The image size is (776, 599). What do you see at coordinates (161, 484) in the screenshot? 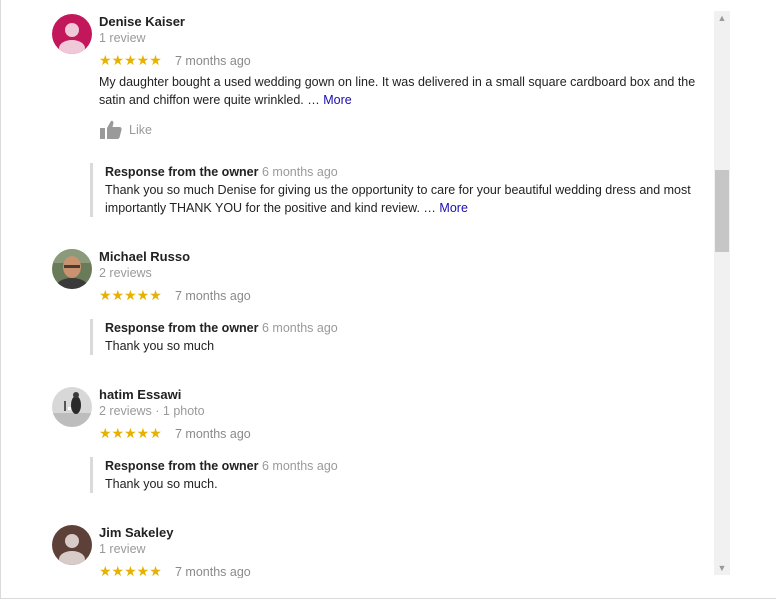
I see `response-text: Thank you so much.` at bounding box center [161, 484].